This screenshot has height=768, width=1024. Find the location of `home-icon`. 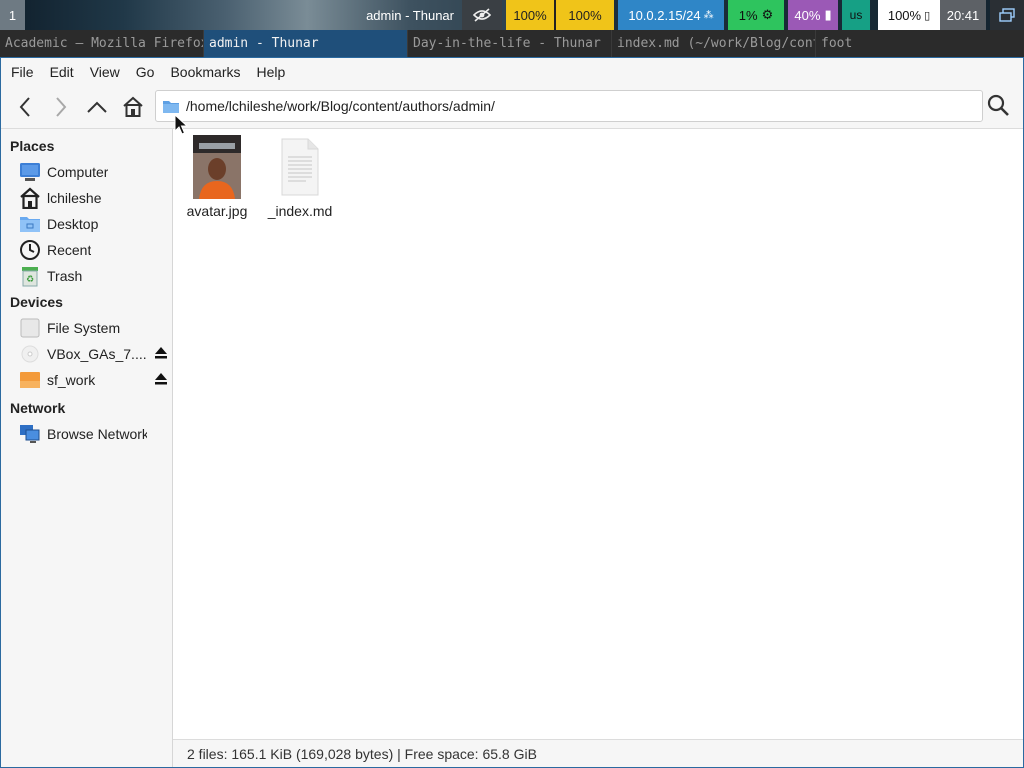

home-icon is located at coordinates (133, 107).